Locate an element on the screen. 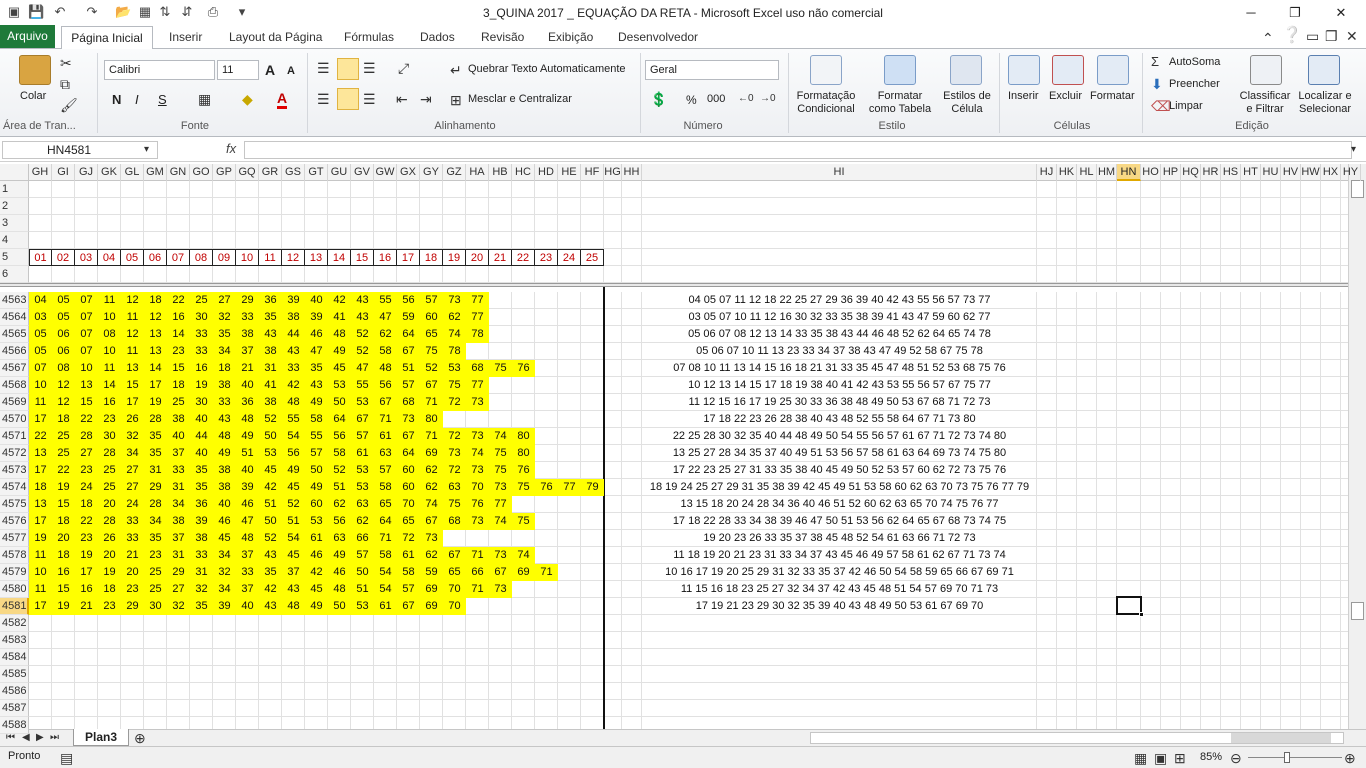 This screenshot has width=1366, height=768. find-select-button: Localizar e Selecionar is located at coordinates (1325, 103).